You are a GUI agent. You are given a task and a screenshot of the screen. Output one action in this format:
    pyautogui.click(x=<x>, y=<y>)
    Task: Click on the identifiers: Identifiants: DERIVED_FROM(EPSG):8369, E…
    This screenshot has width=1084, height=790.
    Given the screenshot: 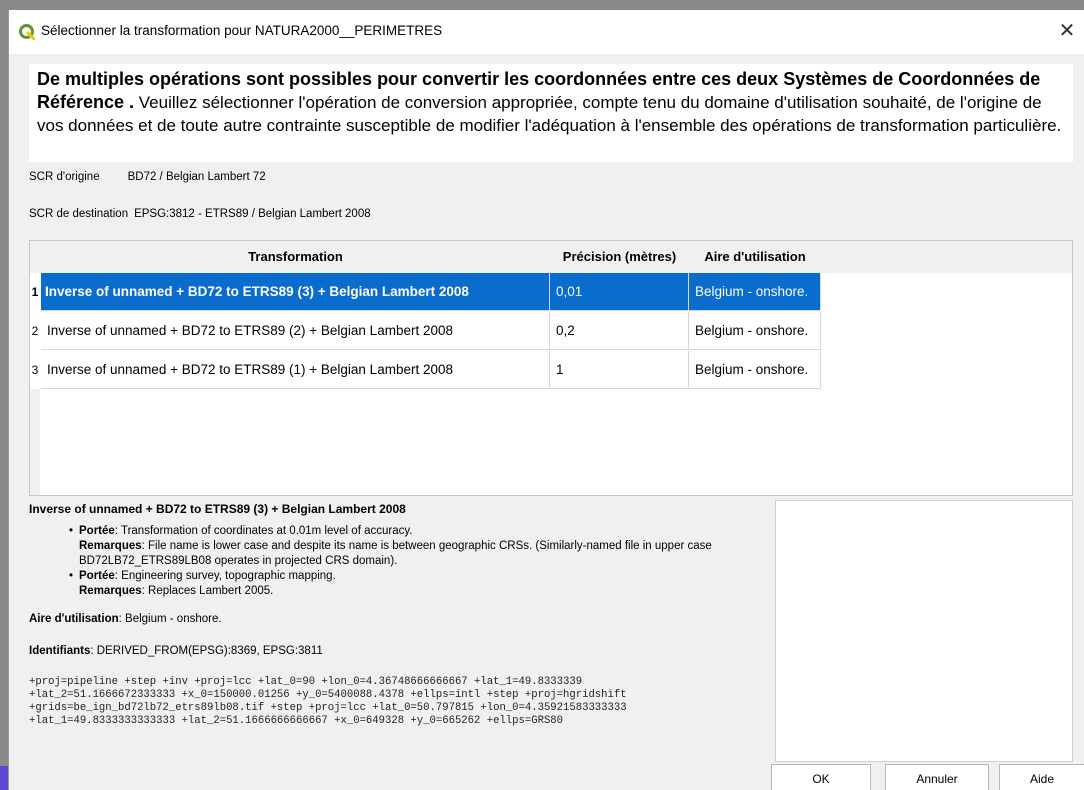 What is the action you would take?
    pyautogui.click(x=176, y=651)
    